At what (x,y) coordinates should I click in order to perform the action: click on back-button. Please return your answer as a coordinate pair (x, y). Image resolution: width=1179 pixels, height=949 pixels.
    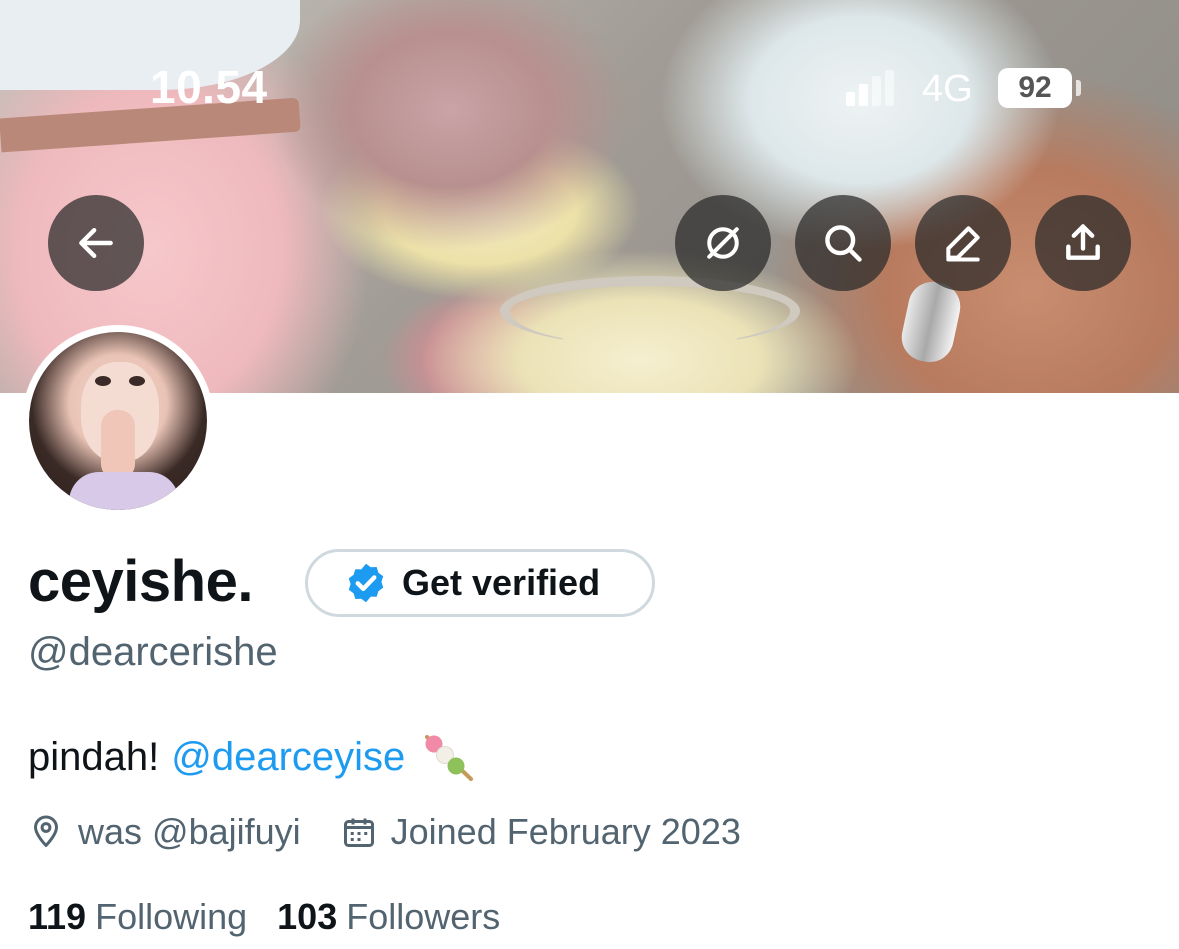
    Looking at the image, I should click on (96, 243).